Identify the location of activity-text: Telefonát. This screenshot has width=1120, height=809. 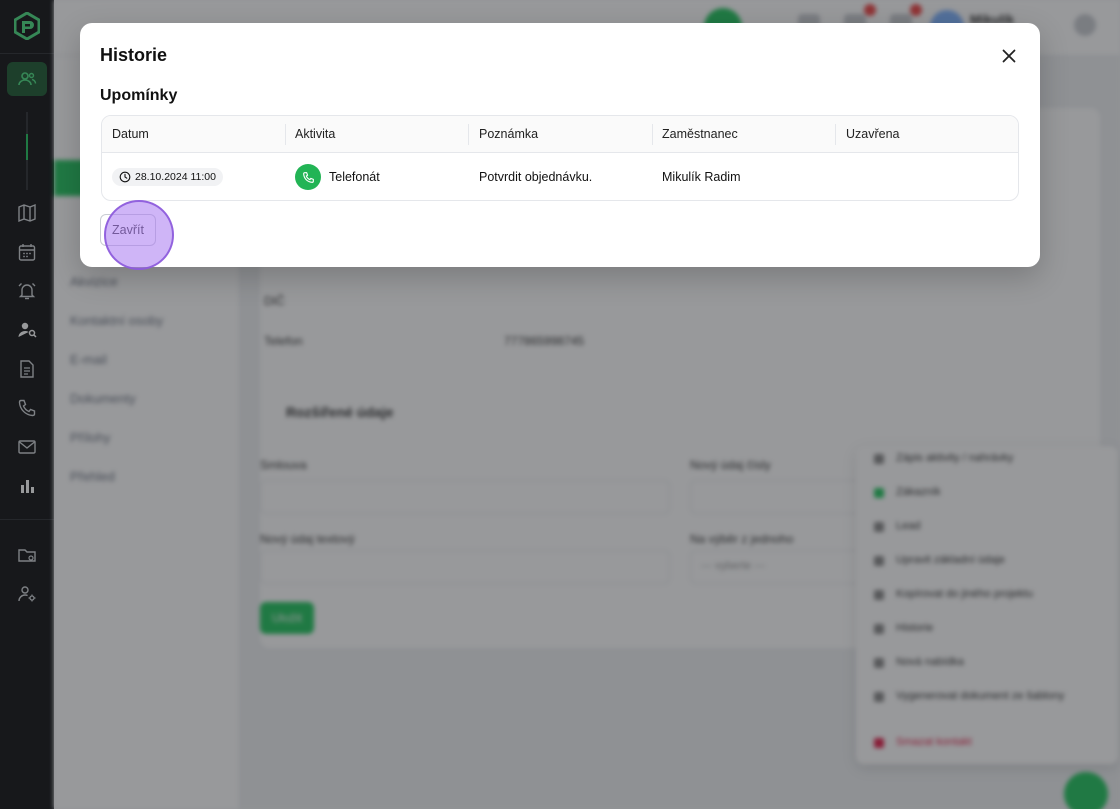
(354, 177).